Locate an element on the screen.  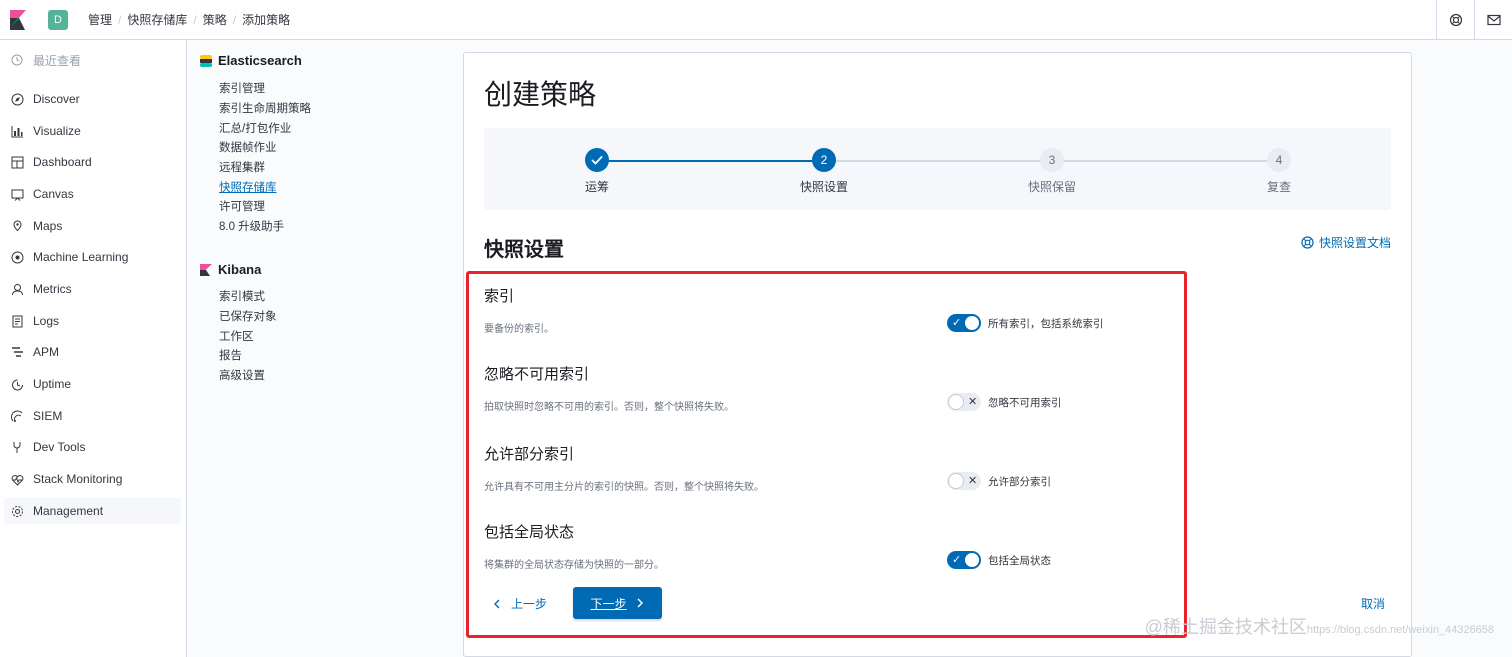
nav-label: Dashboard is located at coordinates (62, 162).